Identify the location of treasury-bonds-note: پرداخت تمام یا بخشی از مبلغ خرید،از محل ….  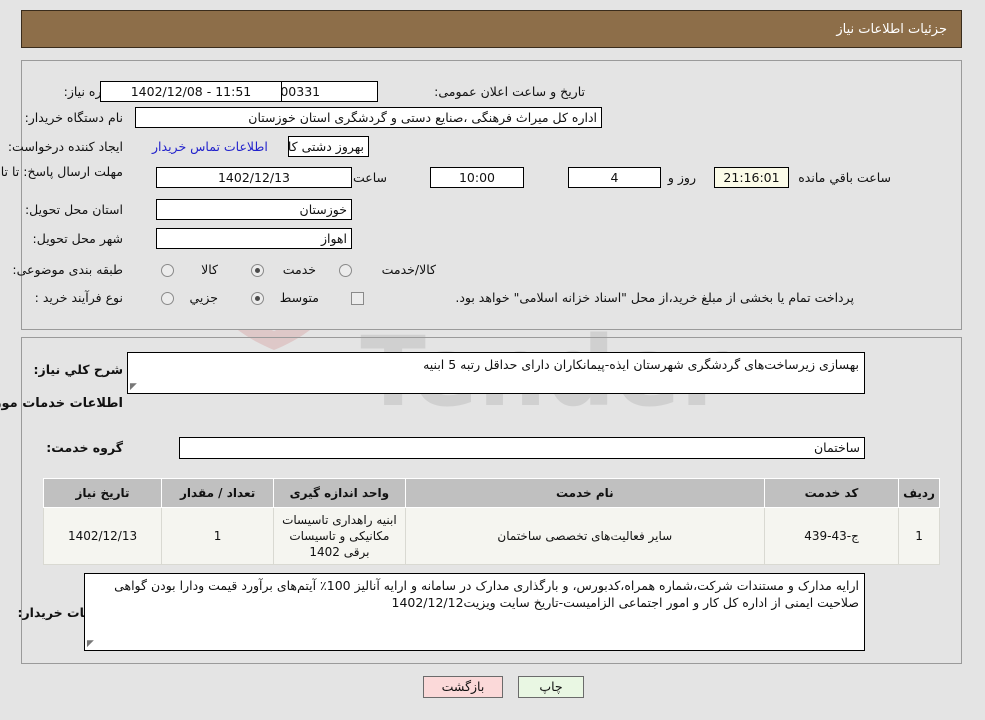
(655, 297).